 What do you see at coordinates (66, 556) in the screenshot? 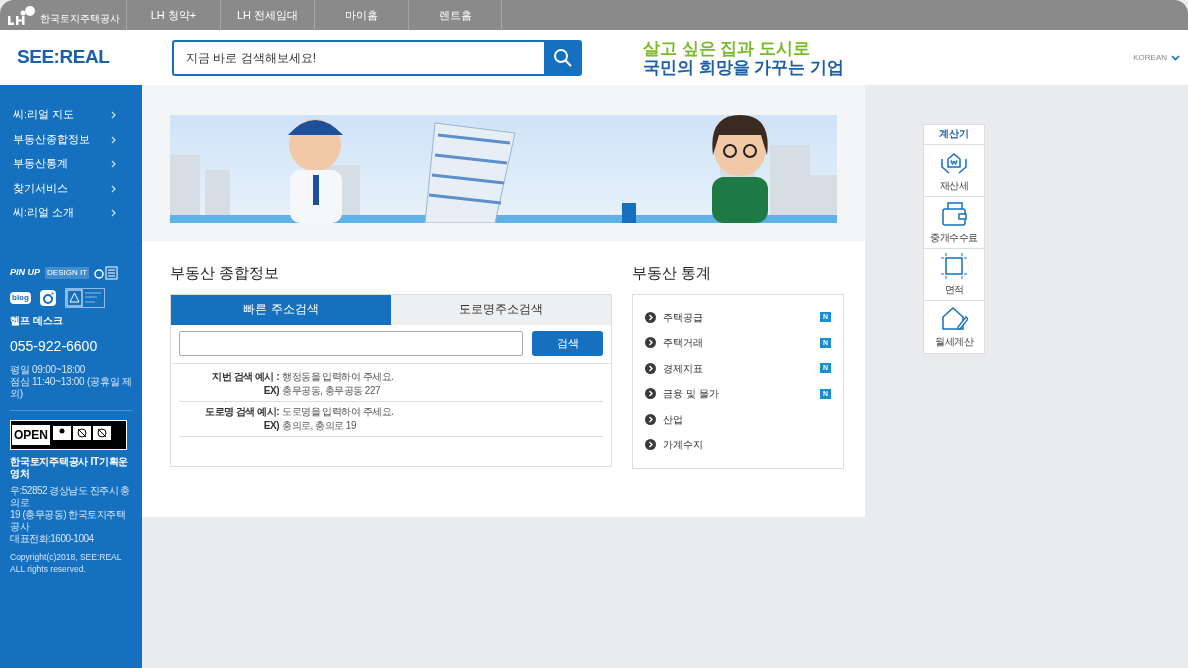
I see `copyright-text: Copyright(c)2018, SEE:REAL` at bounding box center [66, 556].